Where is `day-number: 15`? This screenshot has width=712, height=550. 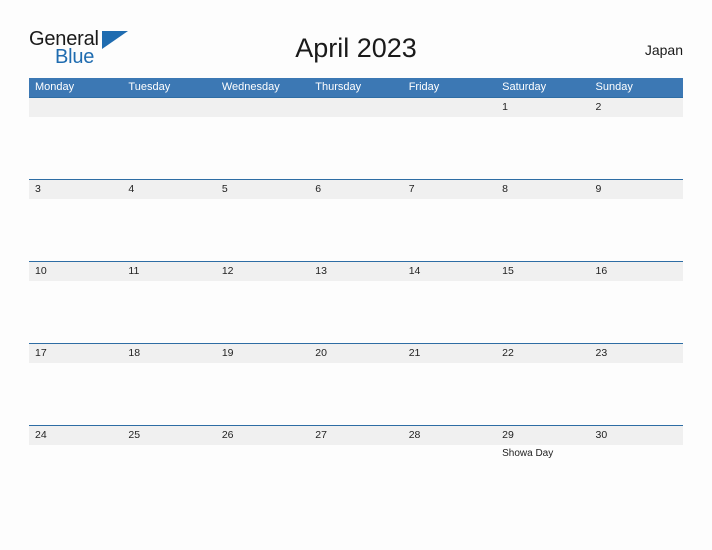 day-number: 15 is located at coordinates (542, 271).